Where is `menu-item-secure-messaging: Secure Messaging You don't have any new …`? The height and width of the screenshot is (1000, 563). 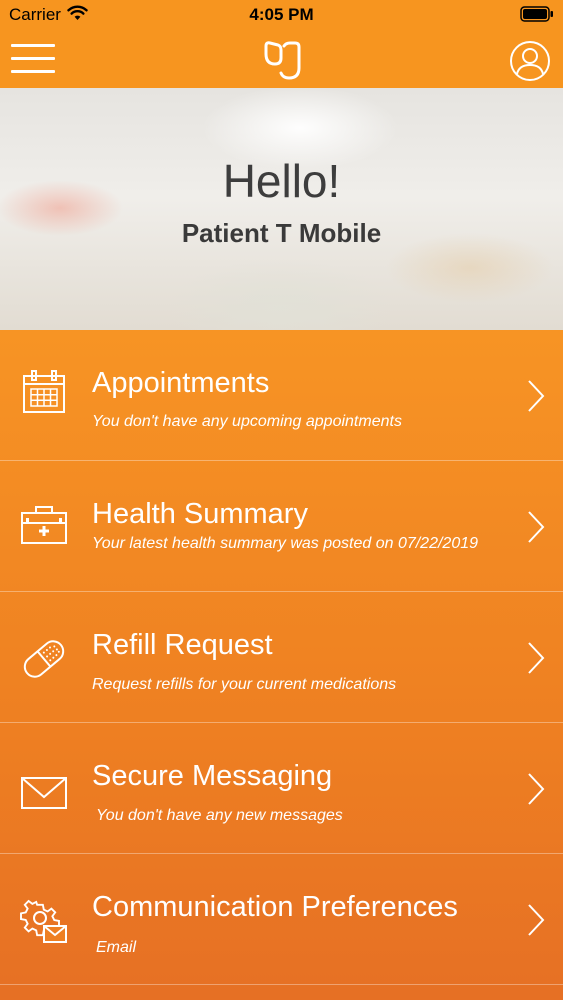 menu-item-secure-messaging: Secure Messaging You don't have any new … is located at coordinates (281, 788).